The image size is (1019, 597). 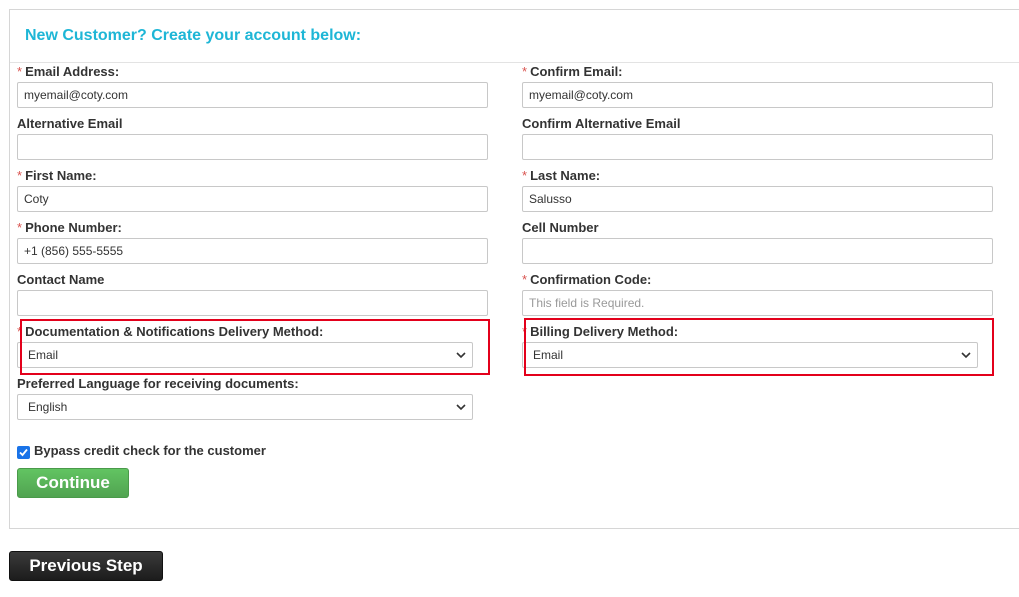 What do you see at coordinates (461, 407) in the screenshot?
I see `chevron-down-icon` at bounding box center [461, 407].